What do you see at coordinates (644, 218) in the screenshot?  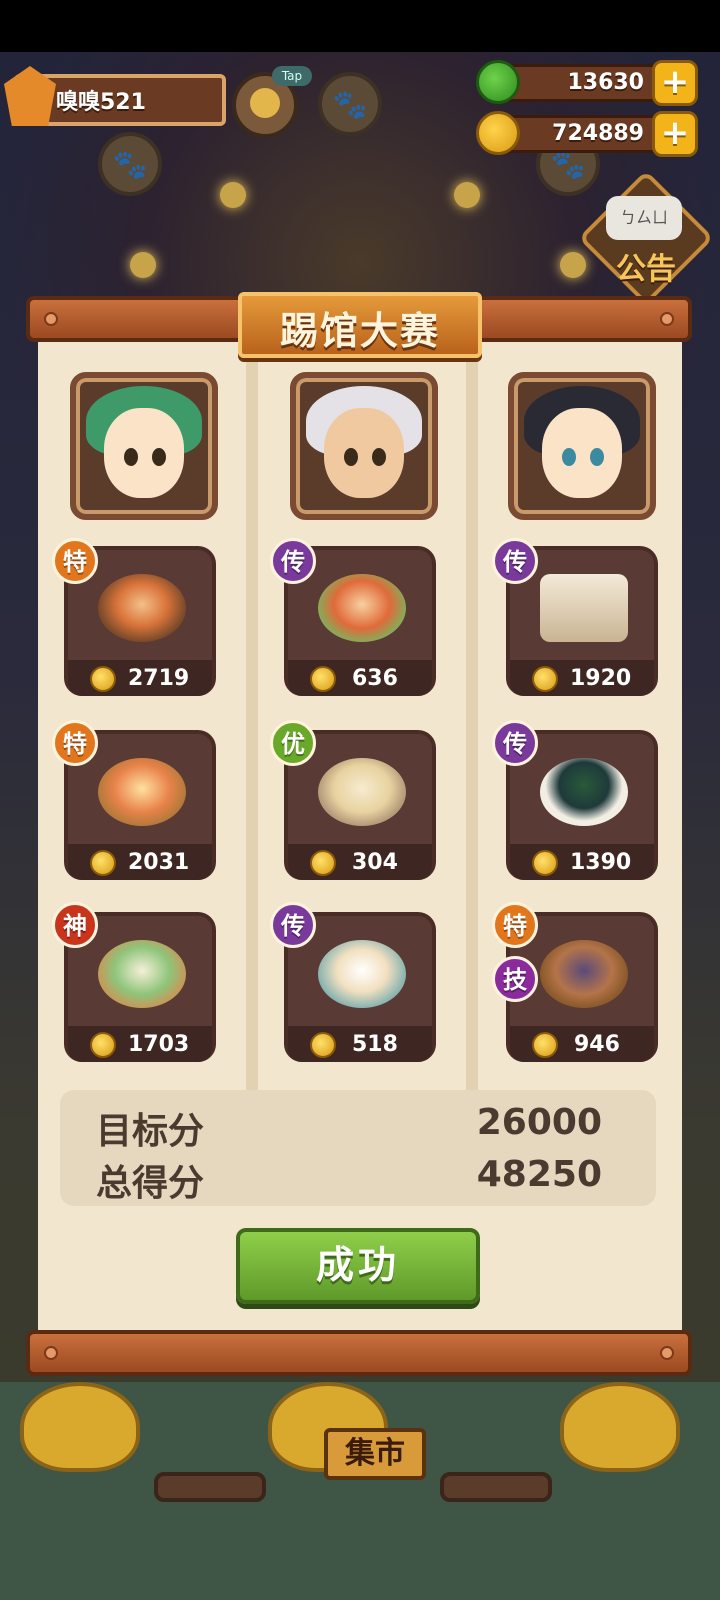 I see `notice-bubble: ㄅㄙㄩ` at bounding box center [644, 218].